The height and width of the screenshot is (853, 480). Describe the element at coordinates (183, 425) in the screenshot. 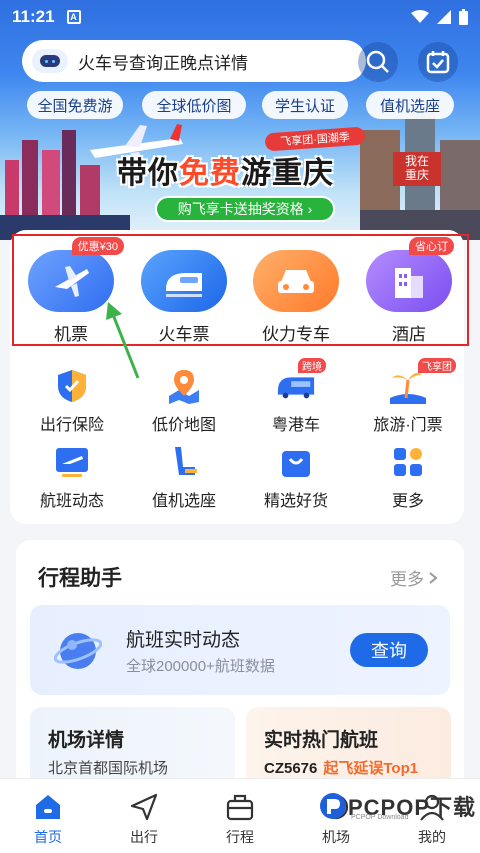

I see `service-label: 低价地图` at that location.